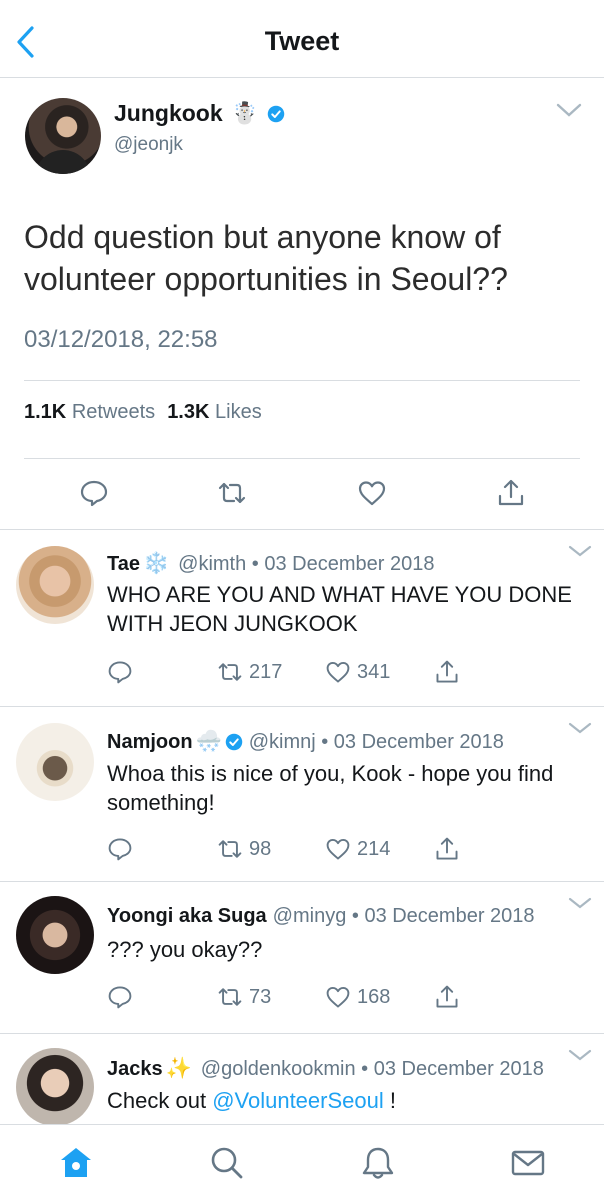 The height and width of the screenshot is (1200, 604). Describe the element at coordinates (214, 412) in the screenshot. I see `likes-stat: 1.3K Likes` at that location.